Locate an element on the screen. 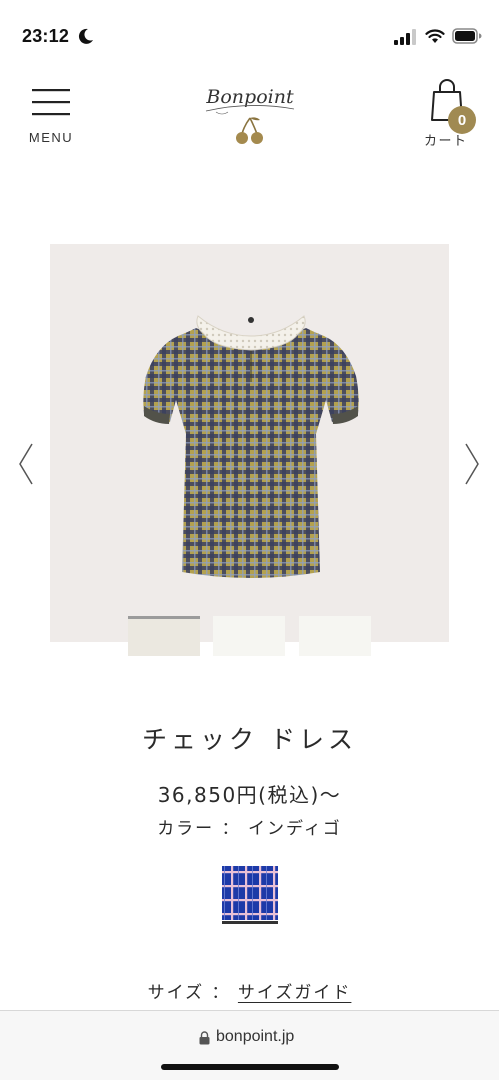 The width and height of the screenshot is (499, 1080). cart-label: カート is located at coordinates (446, 141).